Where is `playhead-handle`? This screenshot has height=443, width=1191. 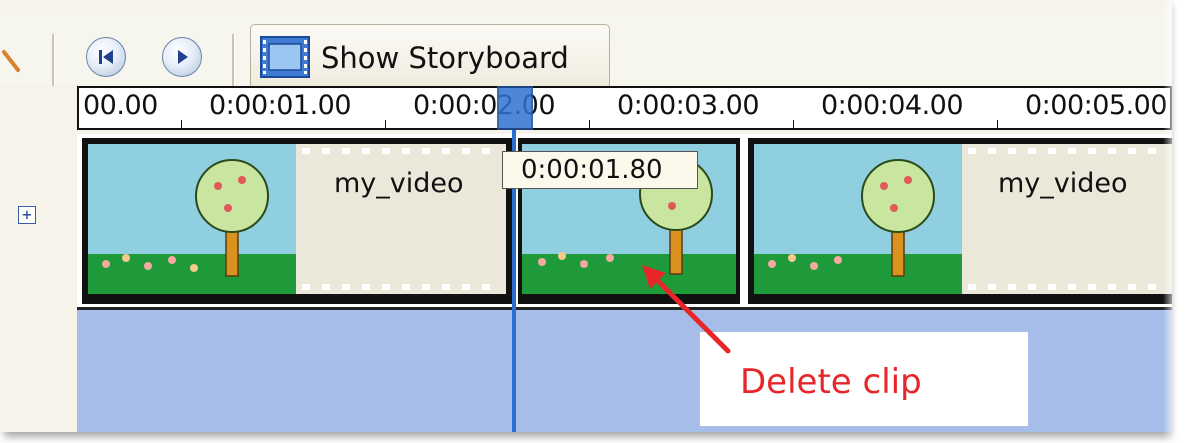
playhead-handle is located at coordinates (515, 108).